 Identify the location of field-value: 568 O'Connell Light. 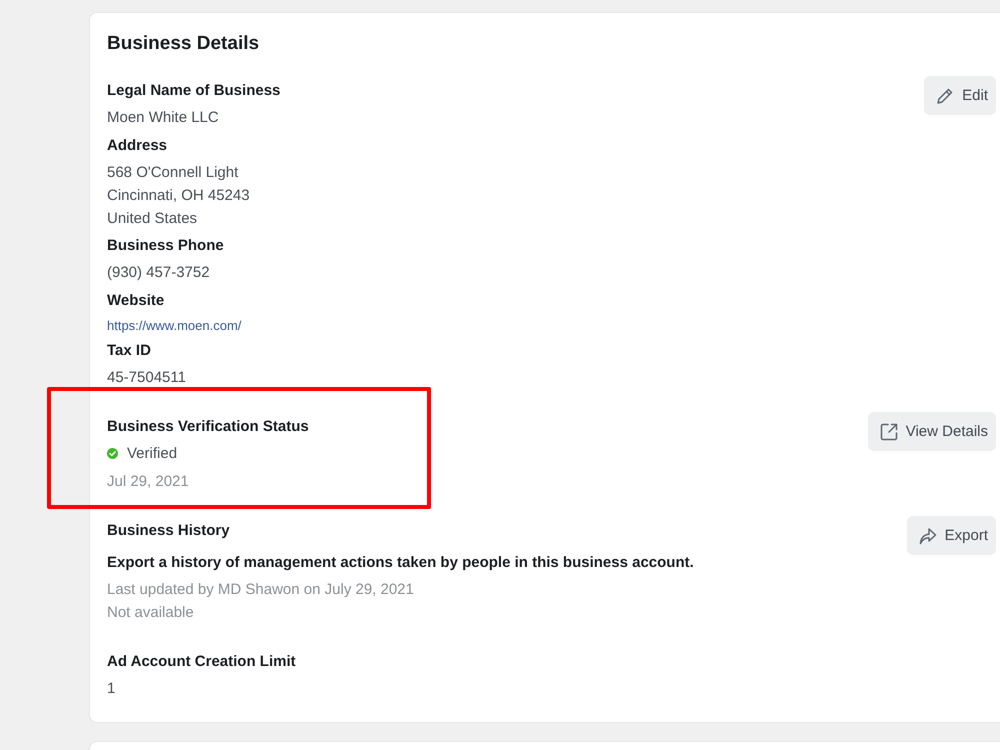
(172, 172).